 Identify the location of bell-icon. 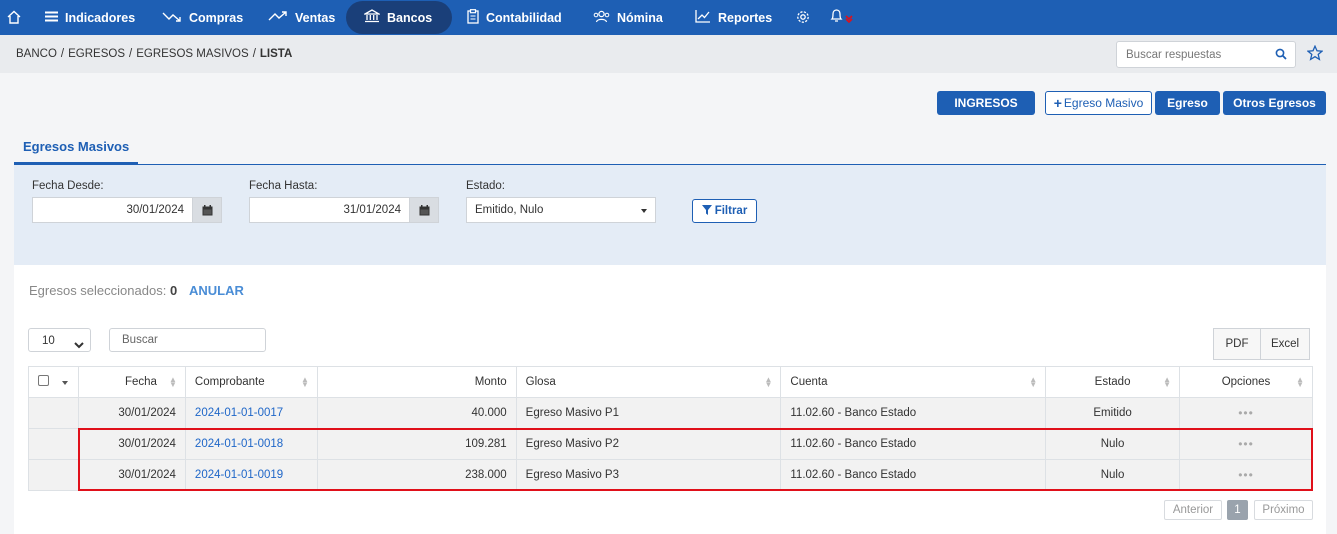
(843, 18).